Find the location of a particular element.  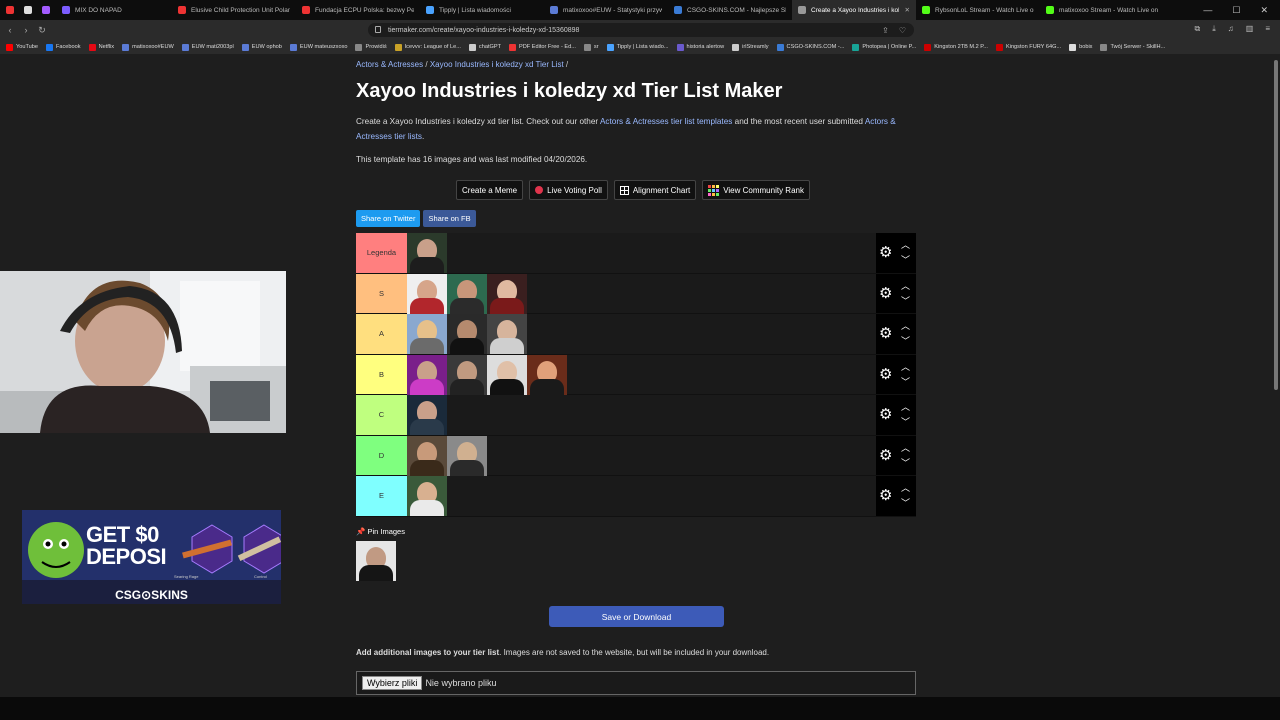

bookmark-item: irlStreamly is located at coordinates (750, 47).